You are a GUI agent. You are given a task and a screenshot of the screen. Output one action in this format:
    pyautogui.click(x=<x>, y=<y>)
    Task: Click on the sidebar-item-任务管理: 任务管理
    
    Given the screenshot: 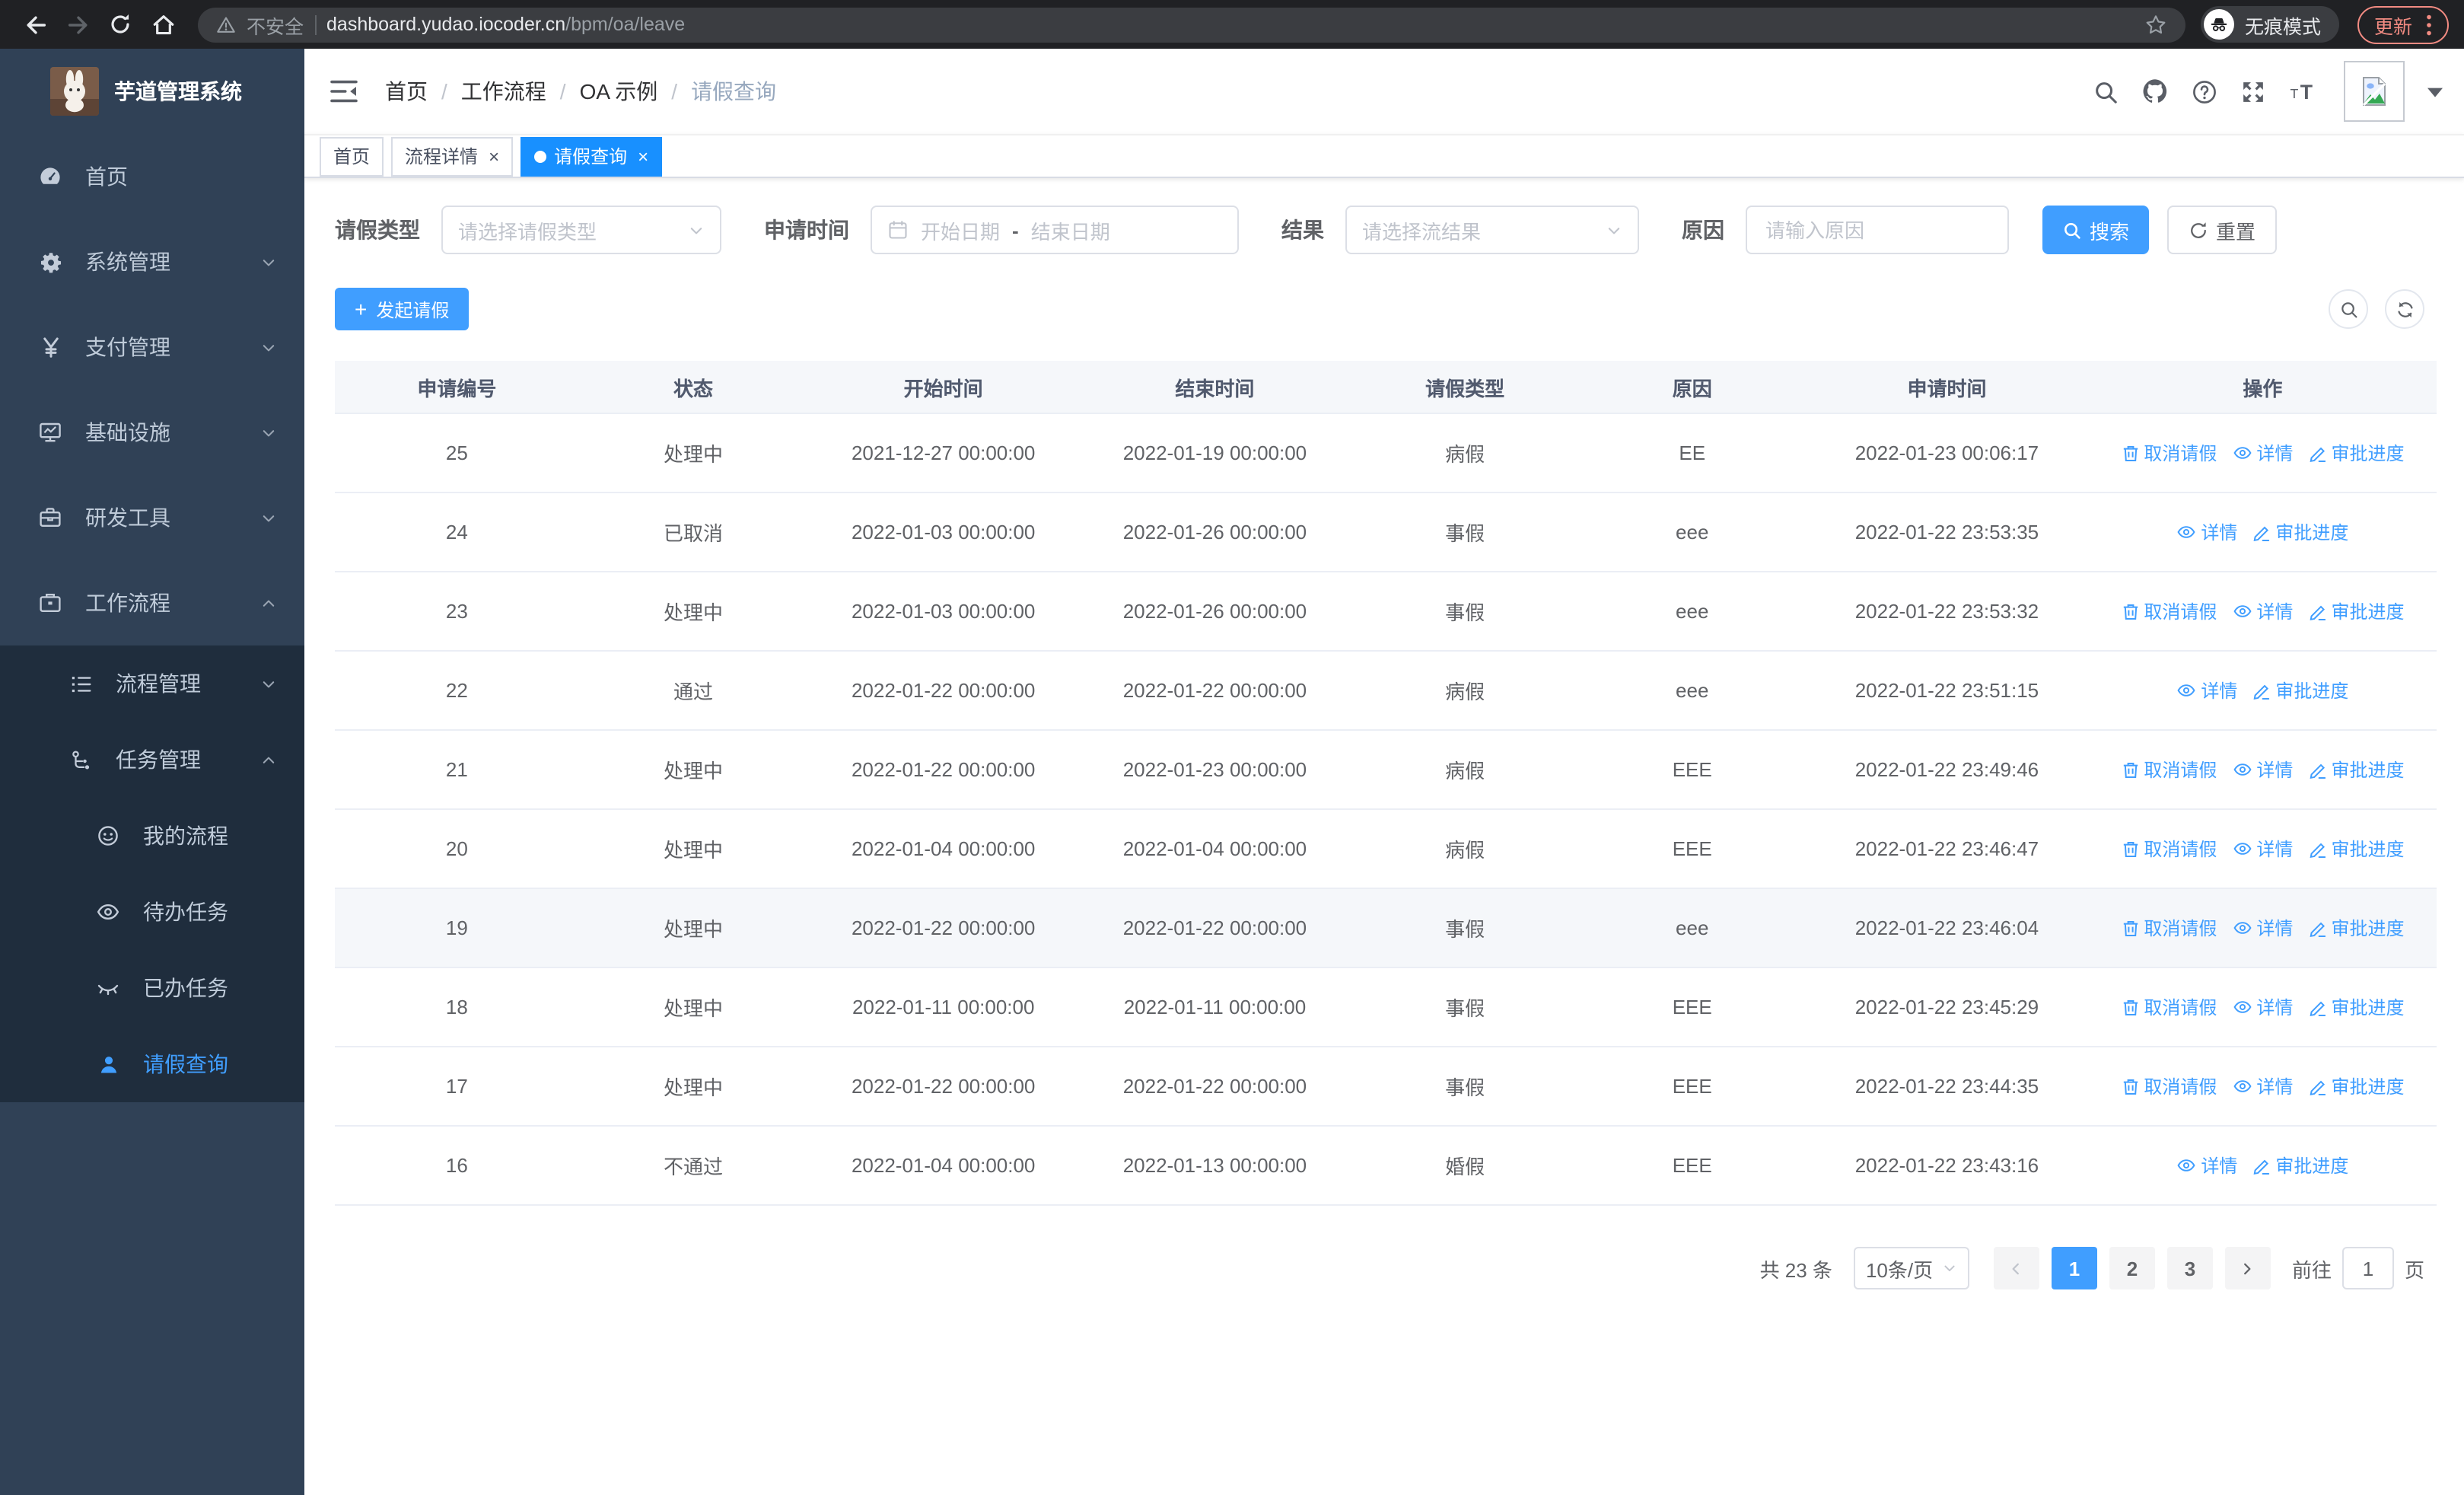 What is the action you would take?
    pyautogui.click(x=152, y=760)
    